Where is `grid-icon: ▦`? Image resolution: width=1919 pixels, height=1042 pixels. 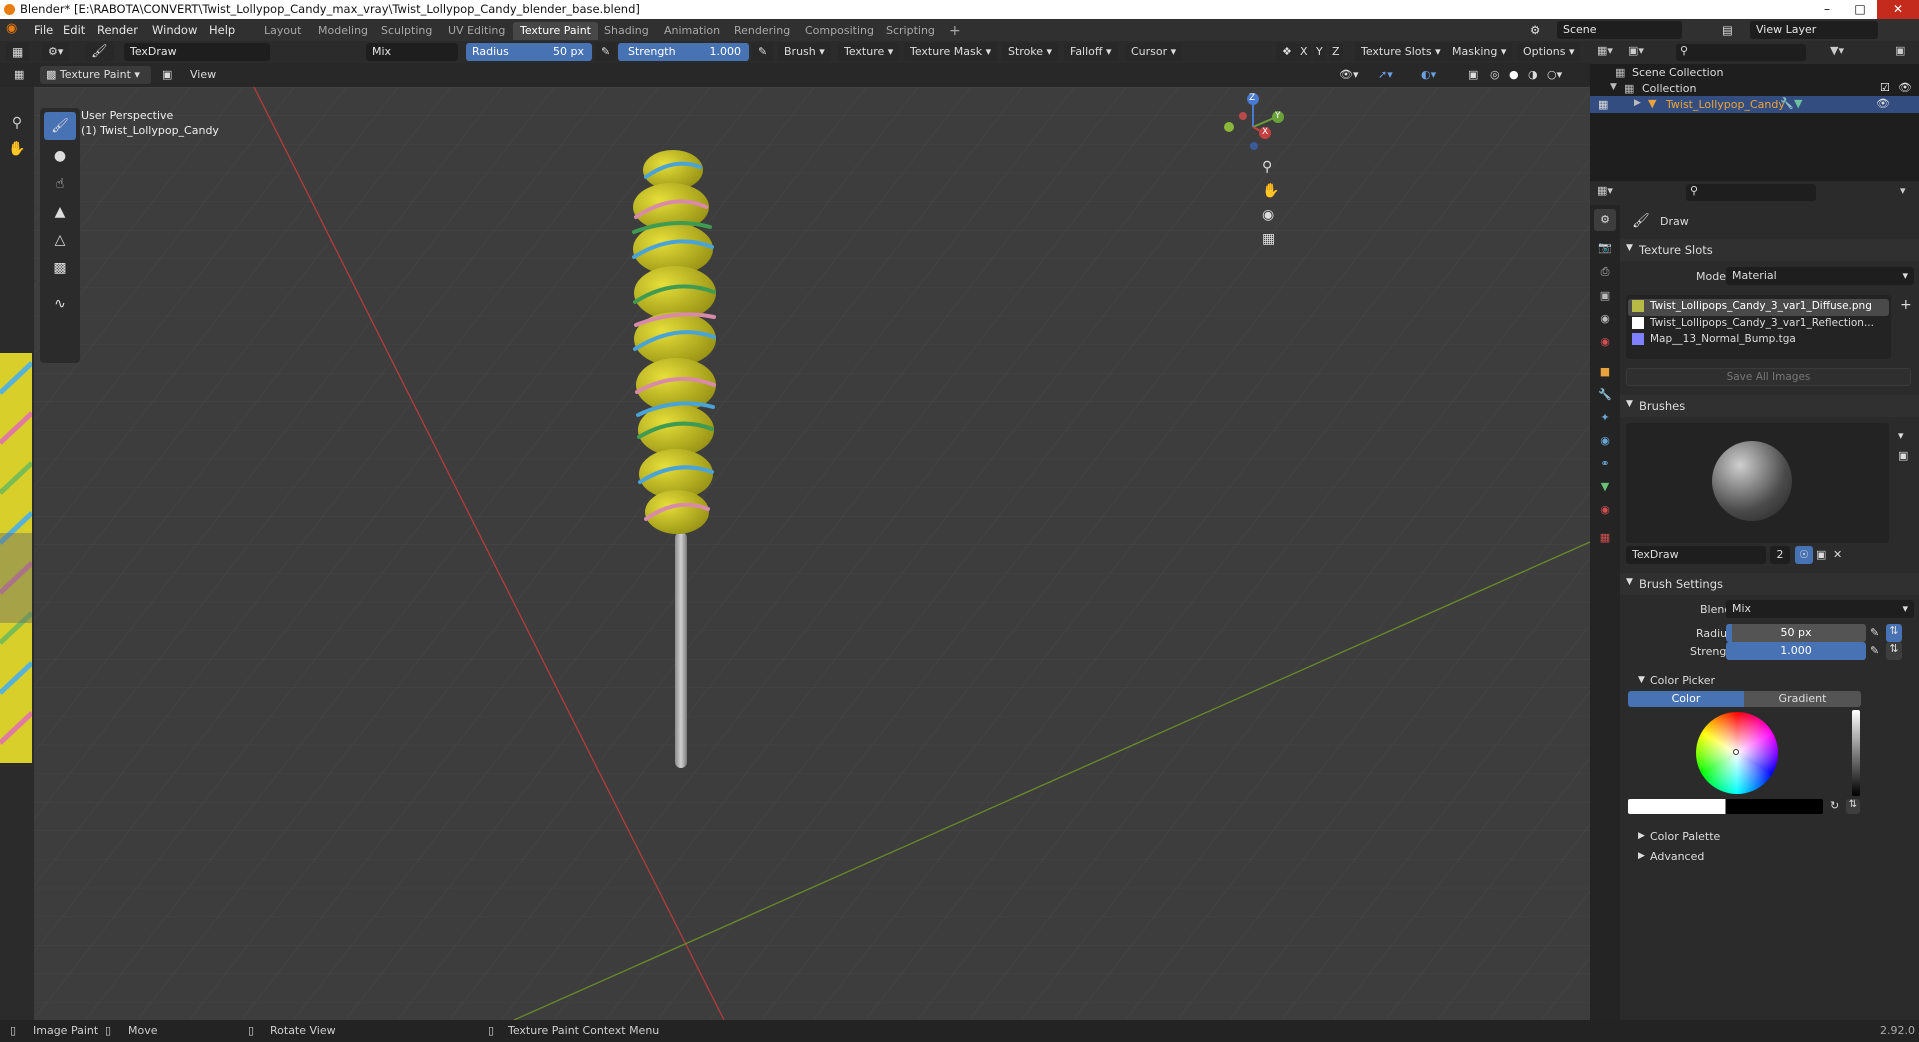 grid-icon: ▦ is located at coordinates (19, 75).